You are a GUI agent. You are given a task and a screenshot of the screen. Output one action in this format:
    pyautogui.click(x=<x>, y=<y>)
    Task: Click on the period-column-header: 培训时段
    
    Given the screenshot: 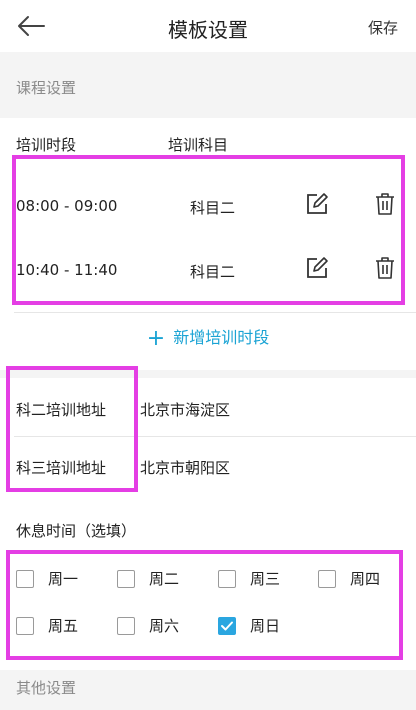 What is the action you would take?
    pyautogui.click(x=46, y=145)
    